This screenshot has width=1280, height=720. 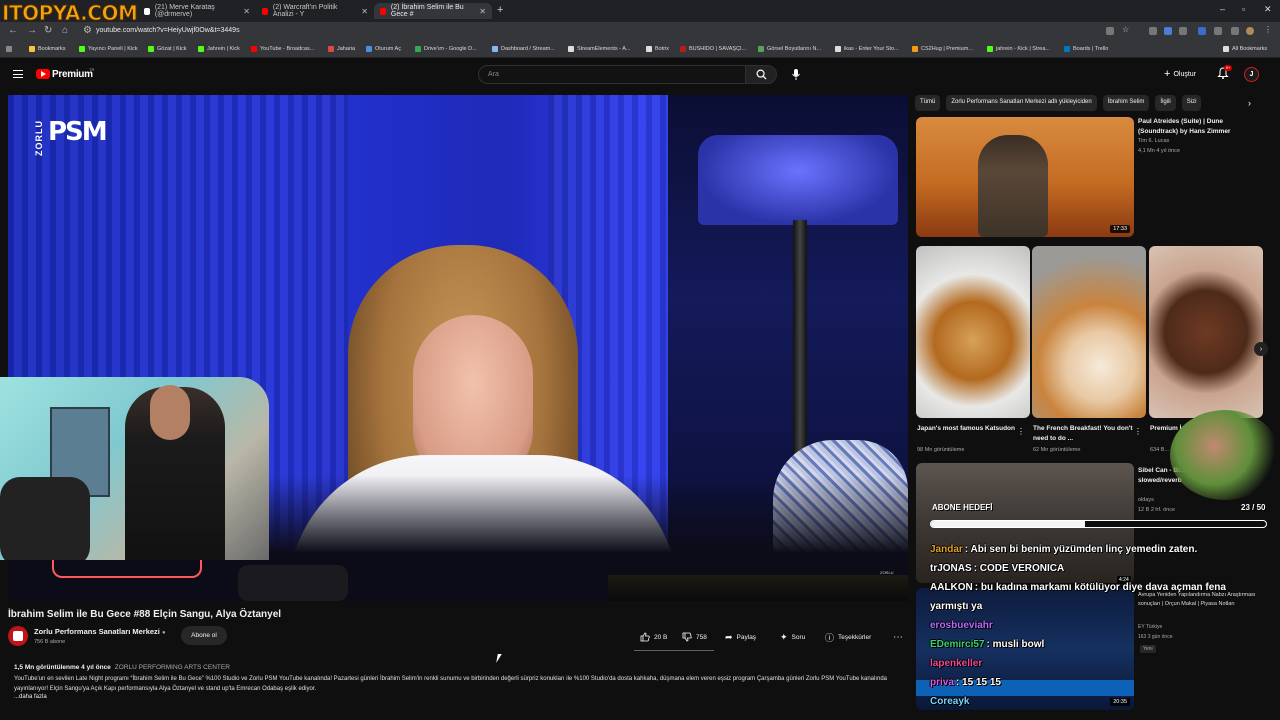 I want to click on apps-icon, so click(x=10, y=49).